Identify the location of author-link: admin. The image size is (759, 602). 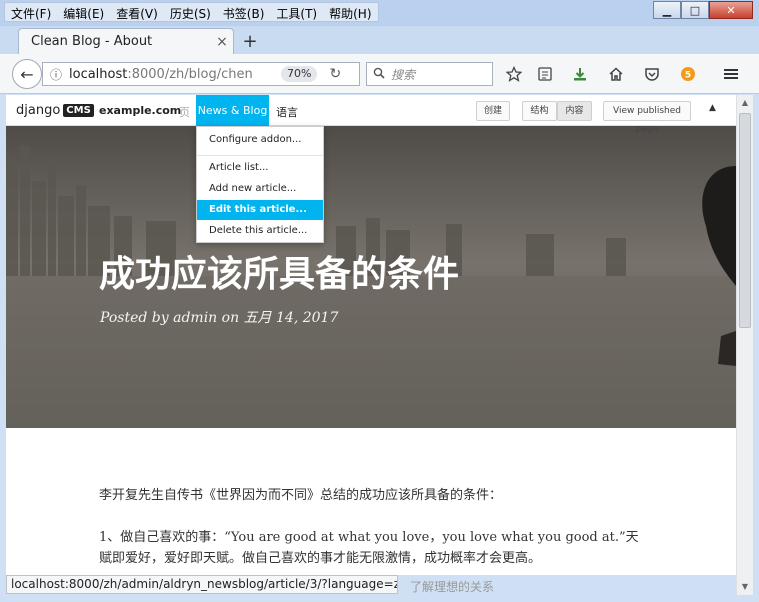
(195, 318).